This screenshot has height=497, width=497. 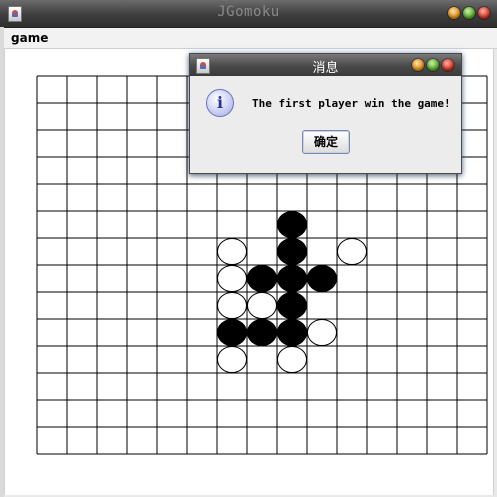 I want to click on dialog-titlebar: 消息, so click(x=325, y=65).